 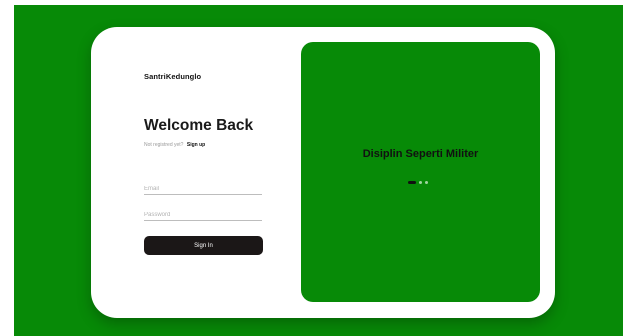 I want to click on carousel-indicator, so click(x=418, y=182).